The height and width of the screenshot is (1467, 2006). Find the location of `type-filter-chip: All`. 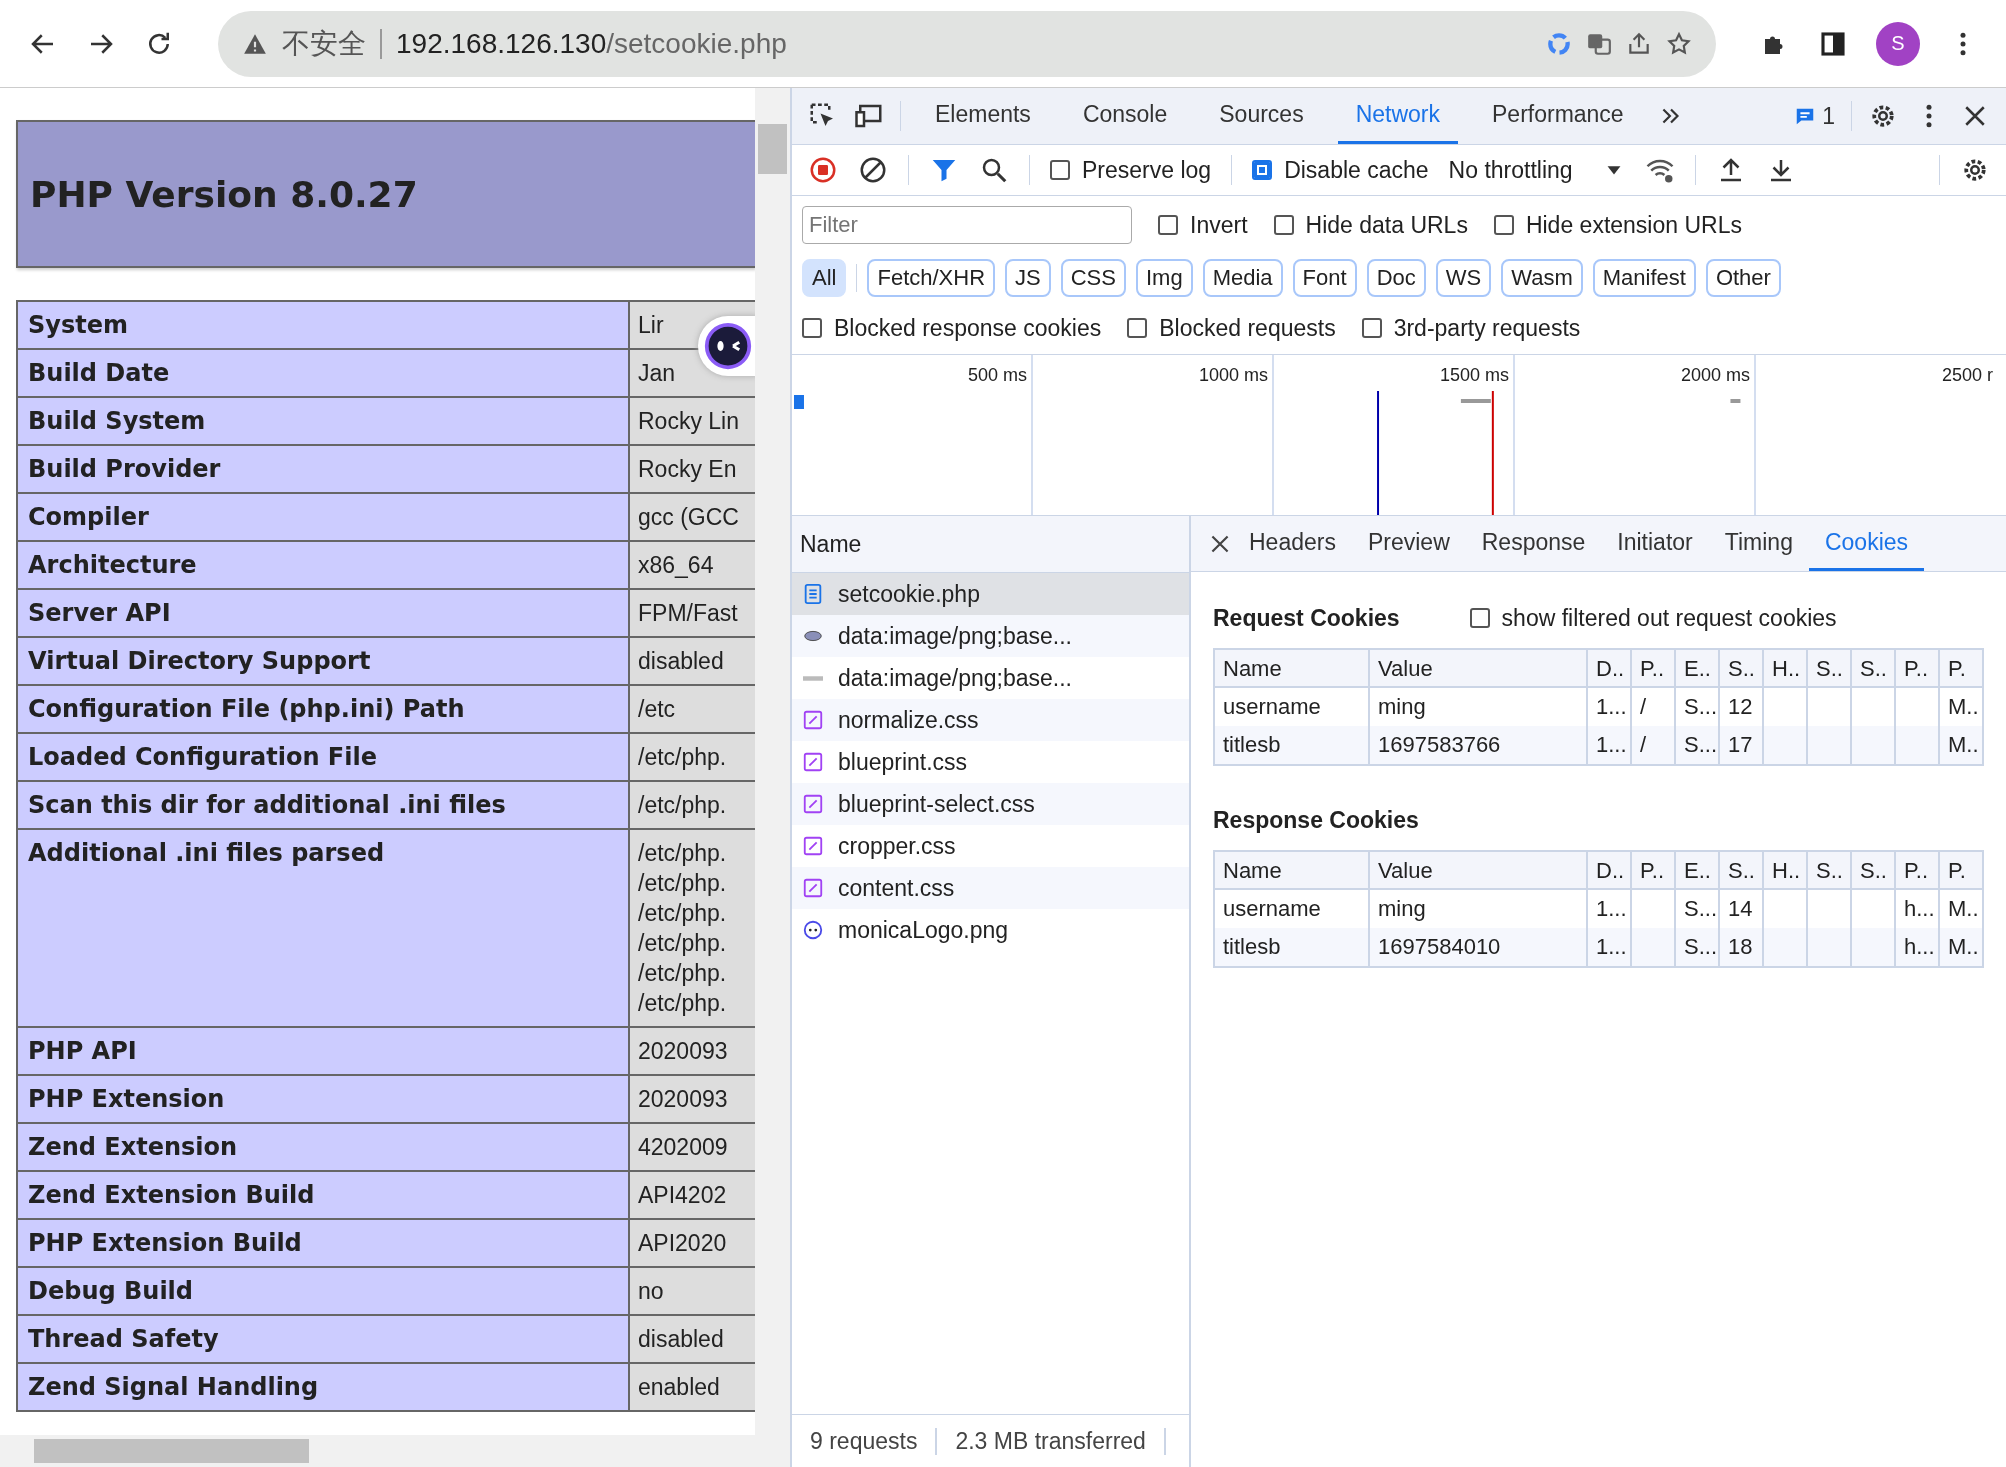

type-filter-chip: All is located at coordinates (824, 278).